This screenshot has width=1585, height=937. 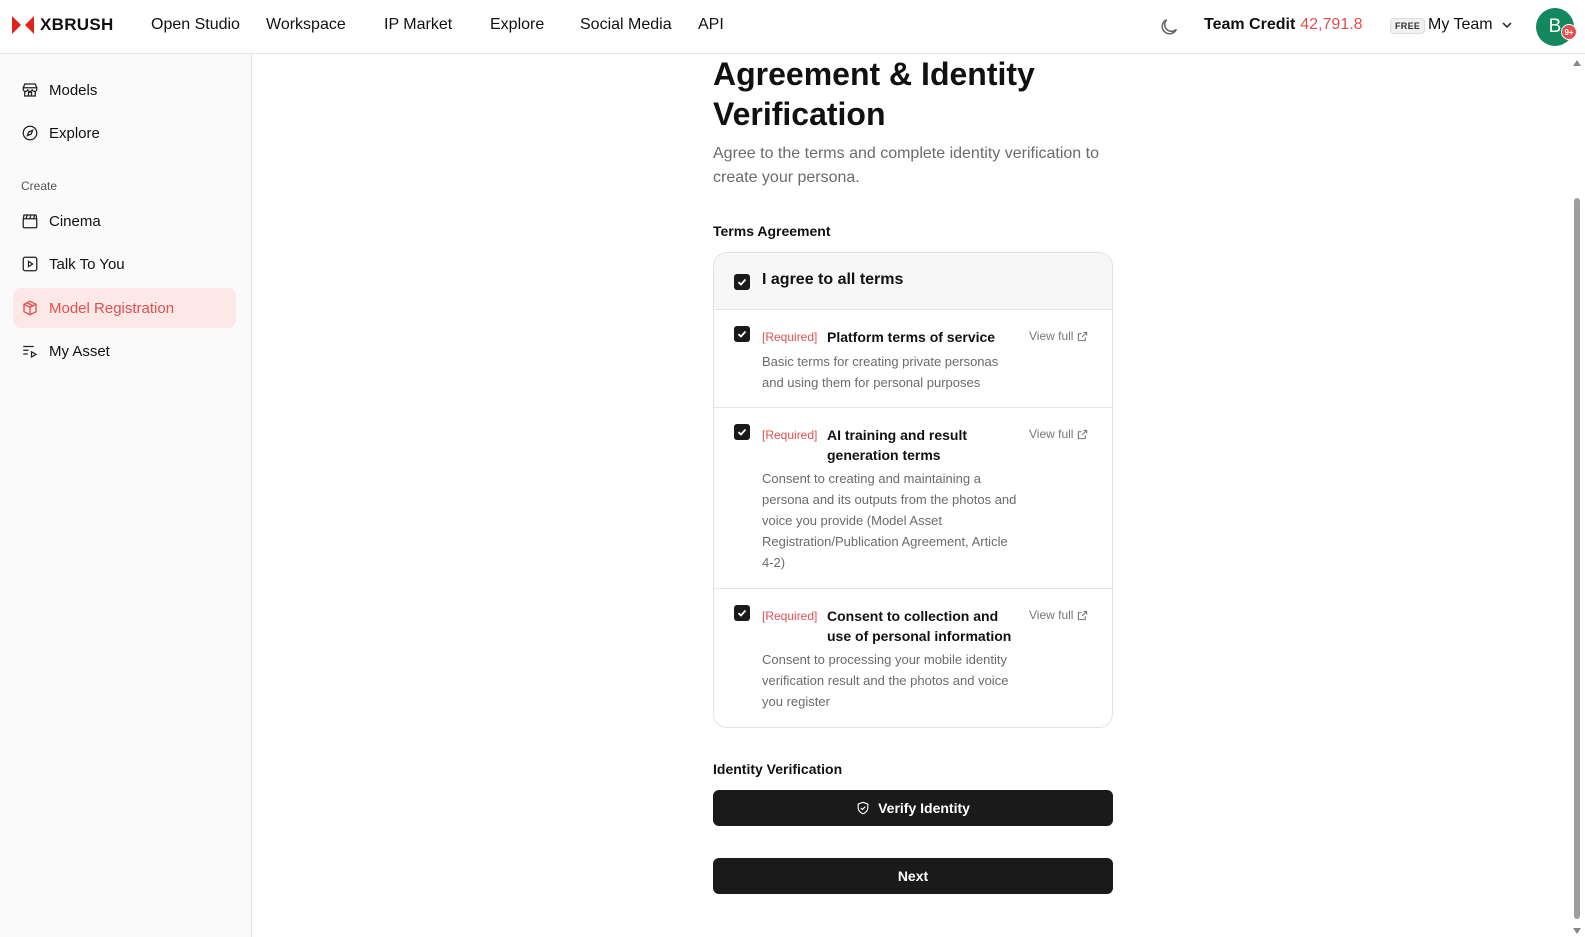 I want to click on page-title: Agreement & Identity Verification, so click(x=874, y=94).